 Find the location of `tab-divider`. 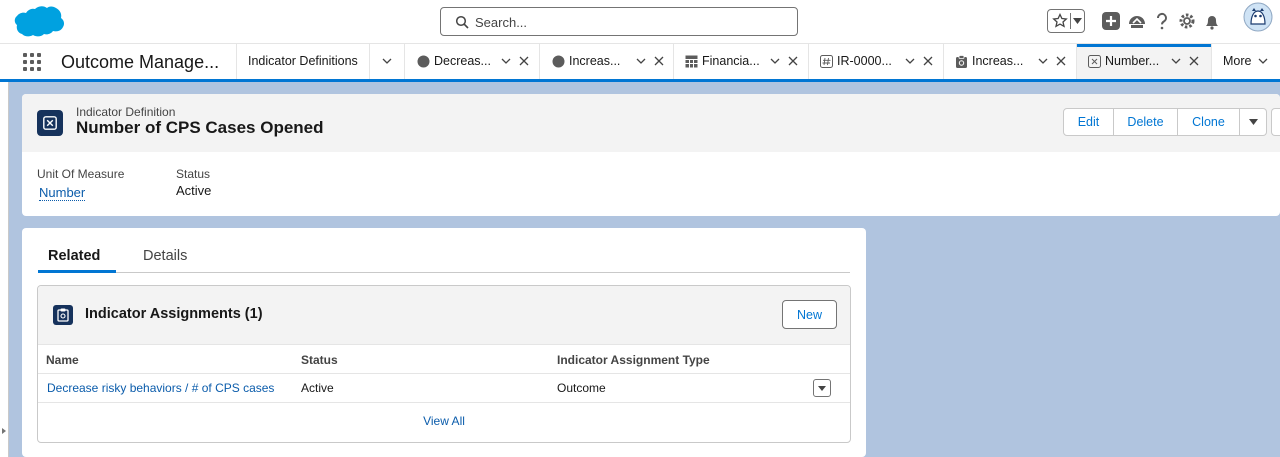

tab-divider is located at coordinates (444, 272).